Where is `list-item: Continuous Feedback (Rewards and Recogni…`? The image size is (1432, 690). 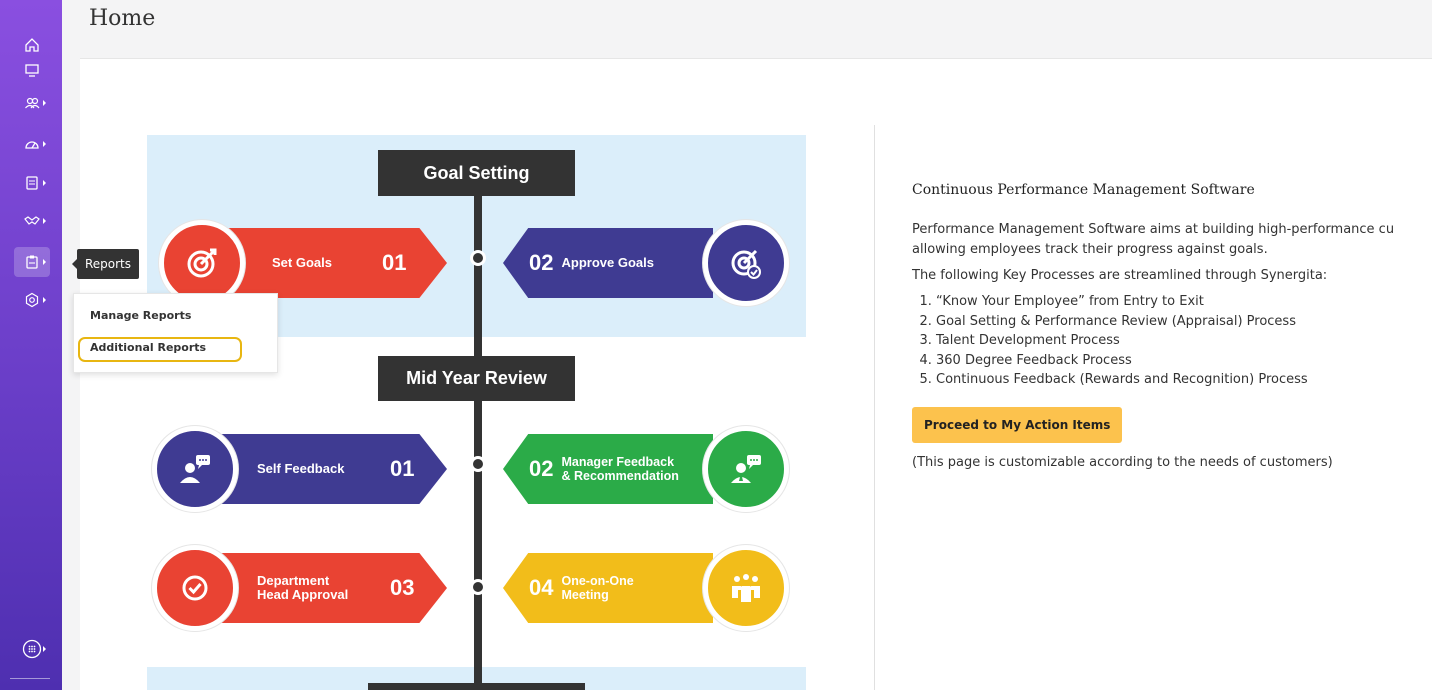 list-item: Continuous Feedback (Rewards and Recogni… is located at coordinates (1184, 380).